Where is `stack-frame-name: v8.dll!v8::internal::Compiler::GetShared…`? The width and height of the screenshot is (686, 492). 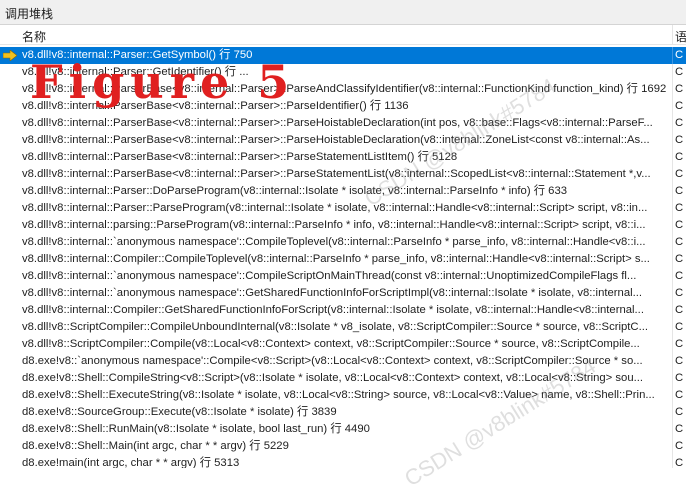 stack-frame-name: v8.dll!v8::internal::Compiler::GetShared… is located at coordinates (333, 310).